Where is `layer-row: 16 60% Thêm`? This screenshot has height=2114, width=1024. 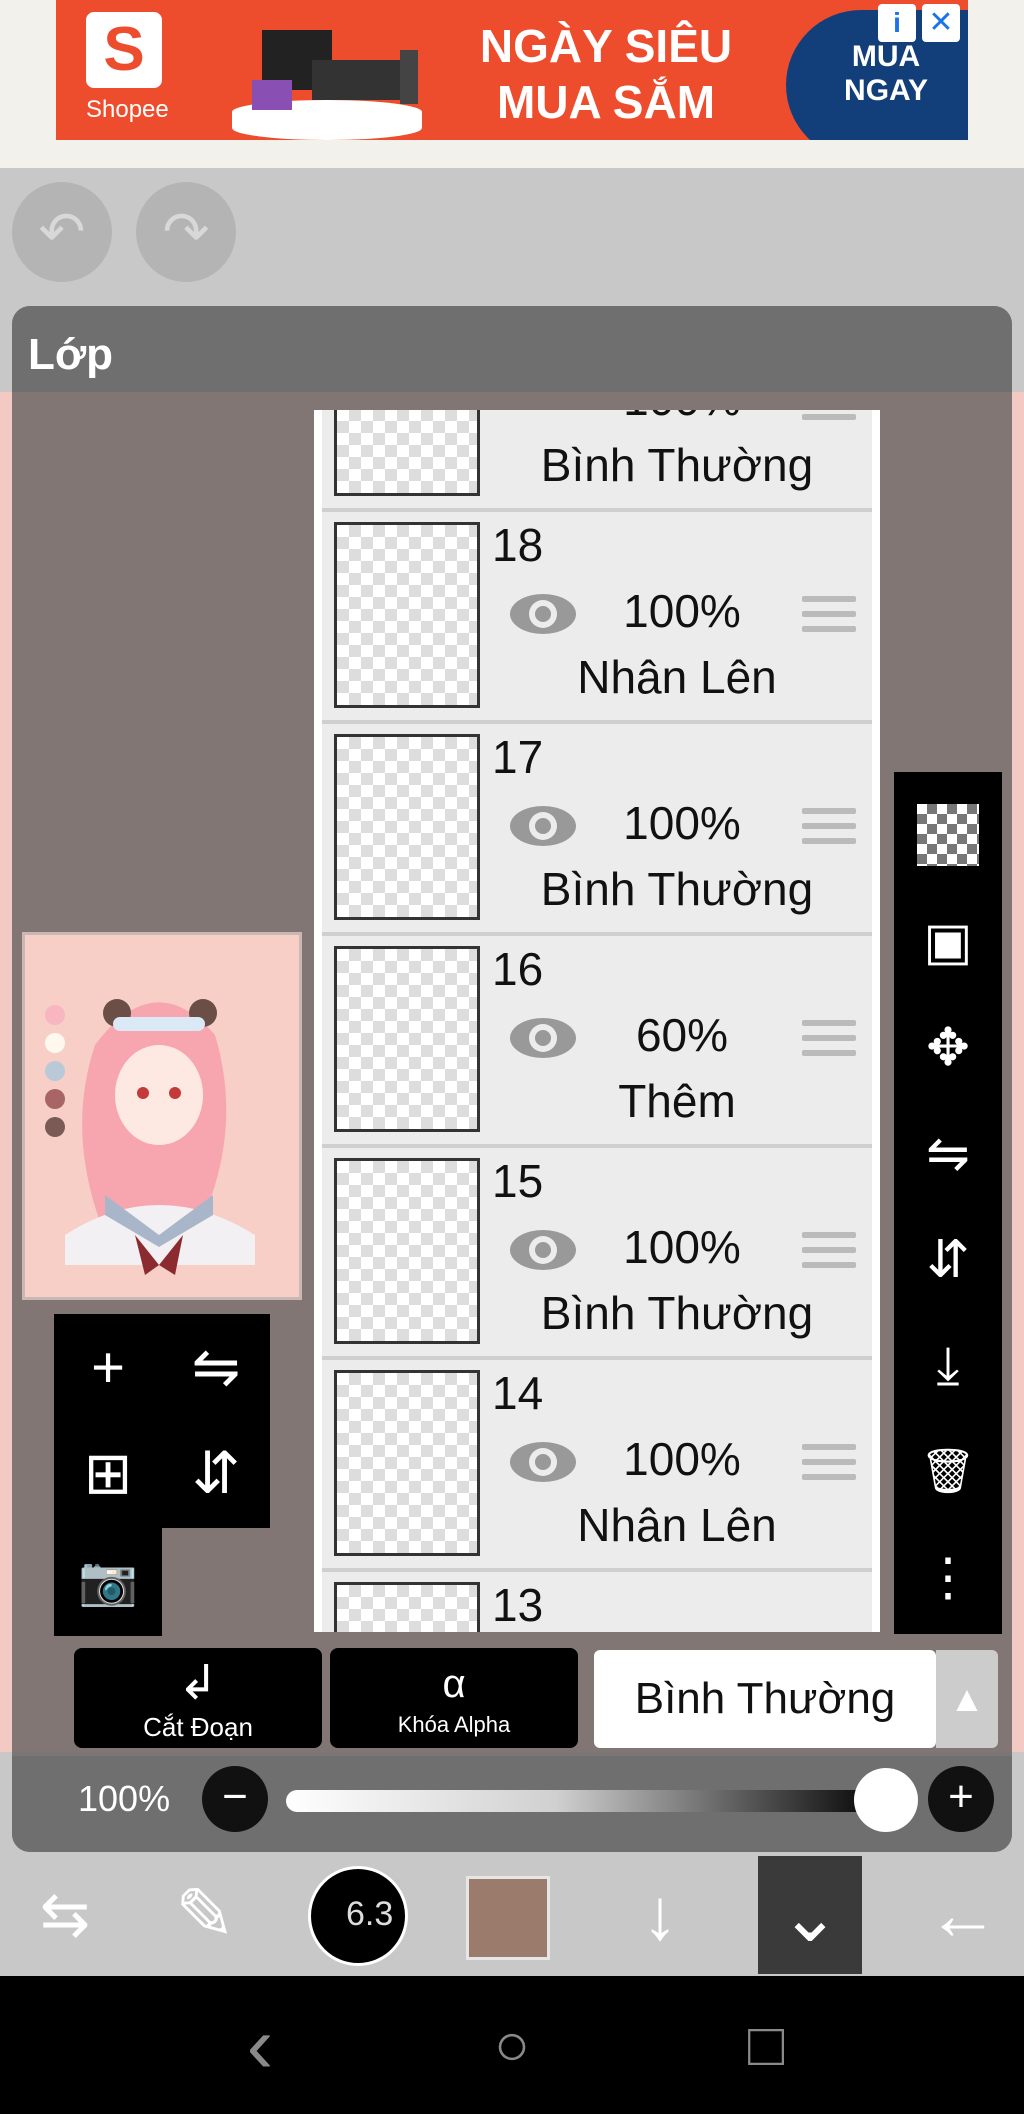
layer-row: 16 60% Thêm is located at coordinates (597, 1042).